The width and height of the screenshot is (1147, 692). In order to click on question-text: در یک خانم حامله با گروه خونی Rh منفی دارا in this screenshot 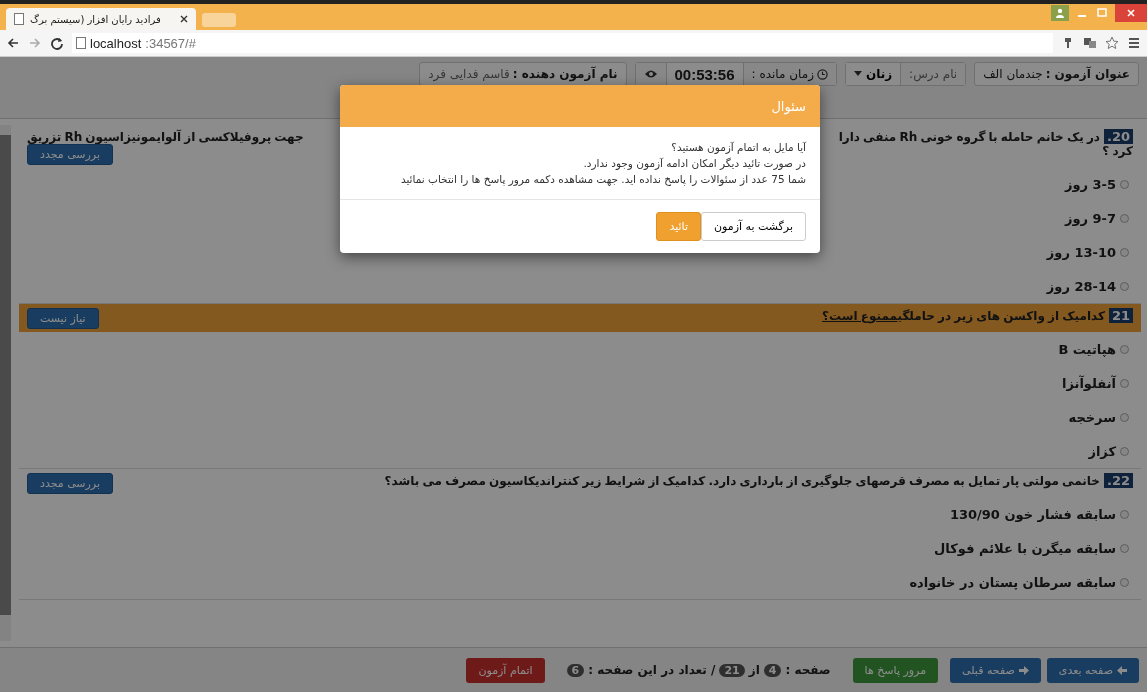, I will do `click(969, 136)`.